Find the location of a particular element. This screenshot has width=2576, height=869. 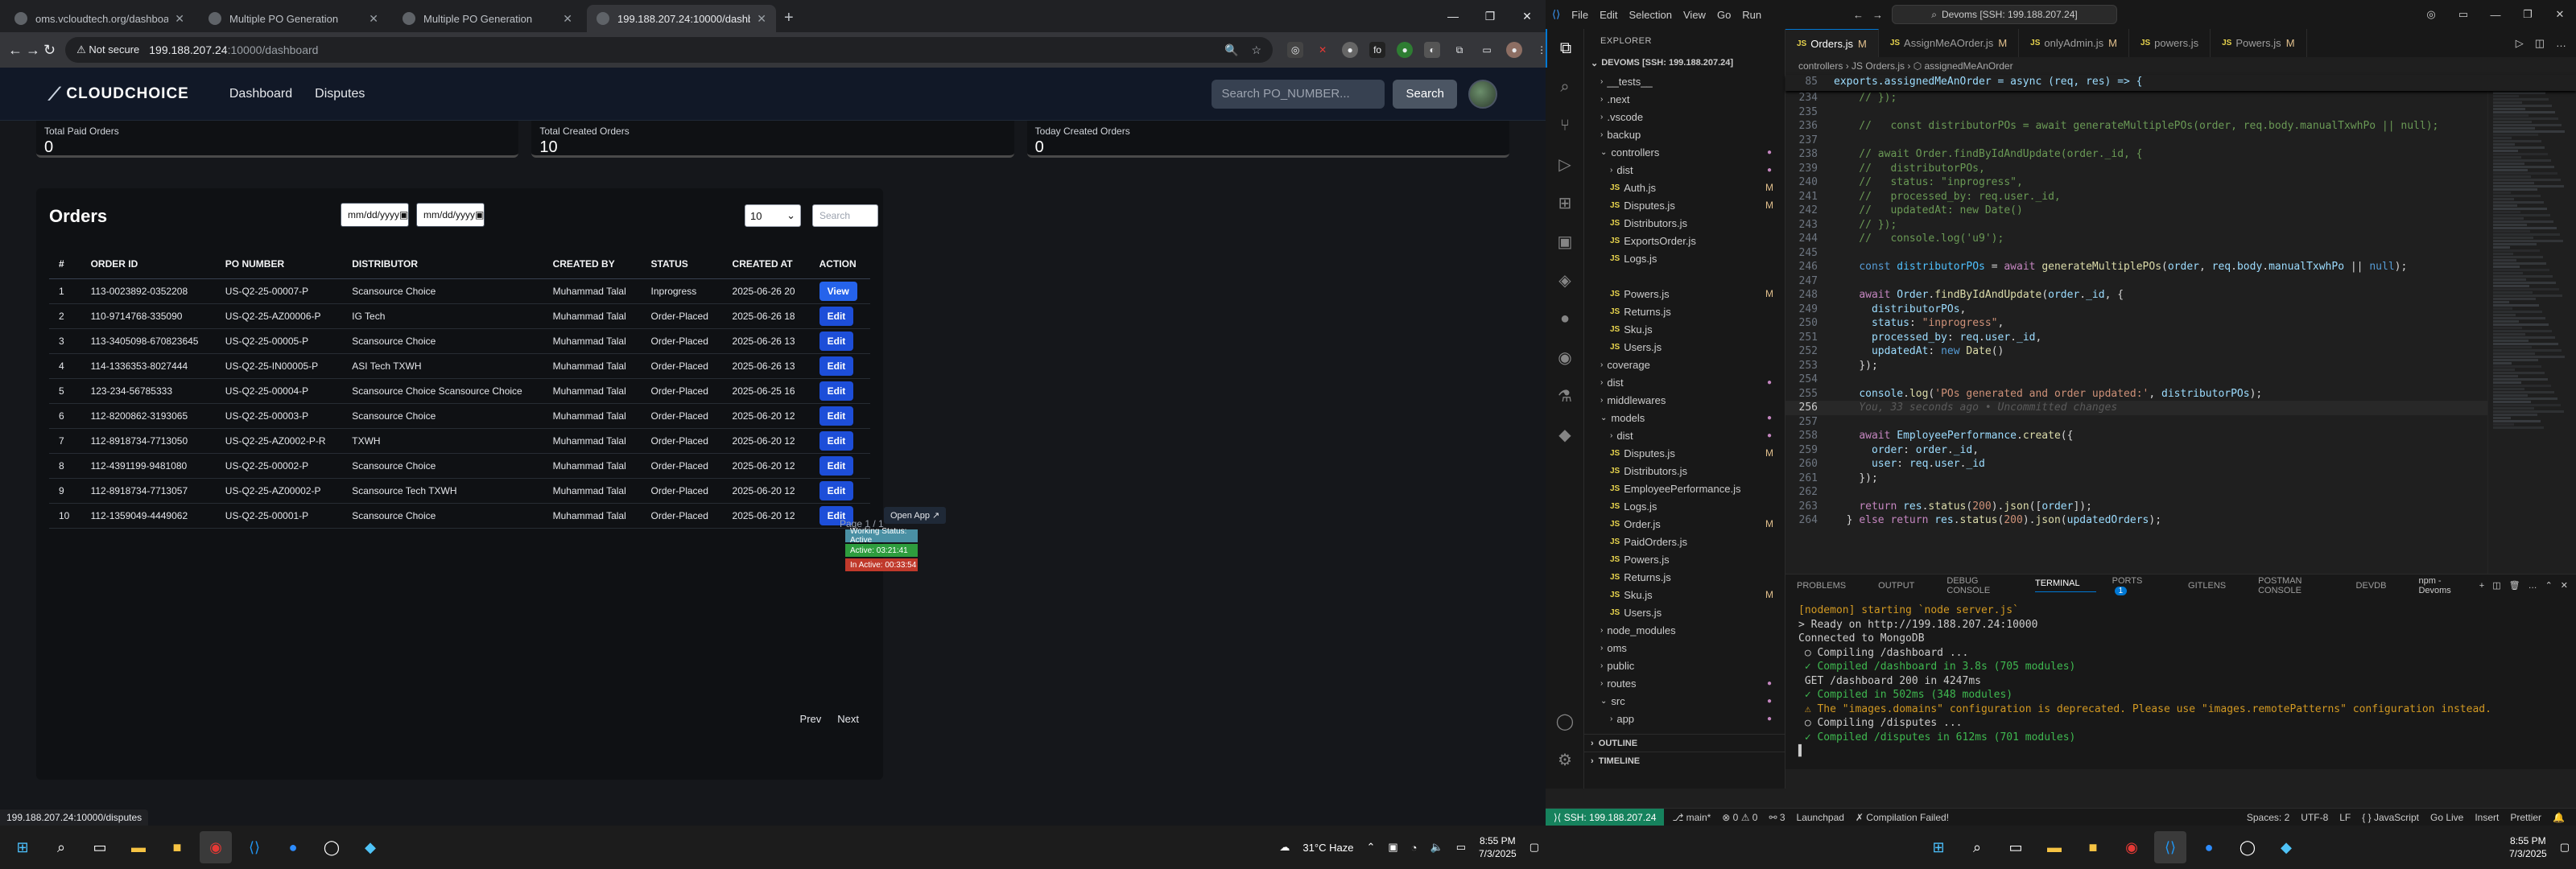

extension-icon: ✕ is located at coordinates (1323, 50).